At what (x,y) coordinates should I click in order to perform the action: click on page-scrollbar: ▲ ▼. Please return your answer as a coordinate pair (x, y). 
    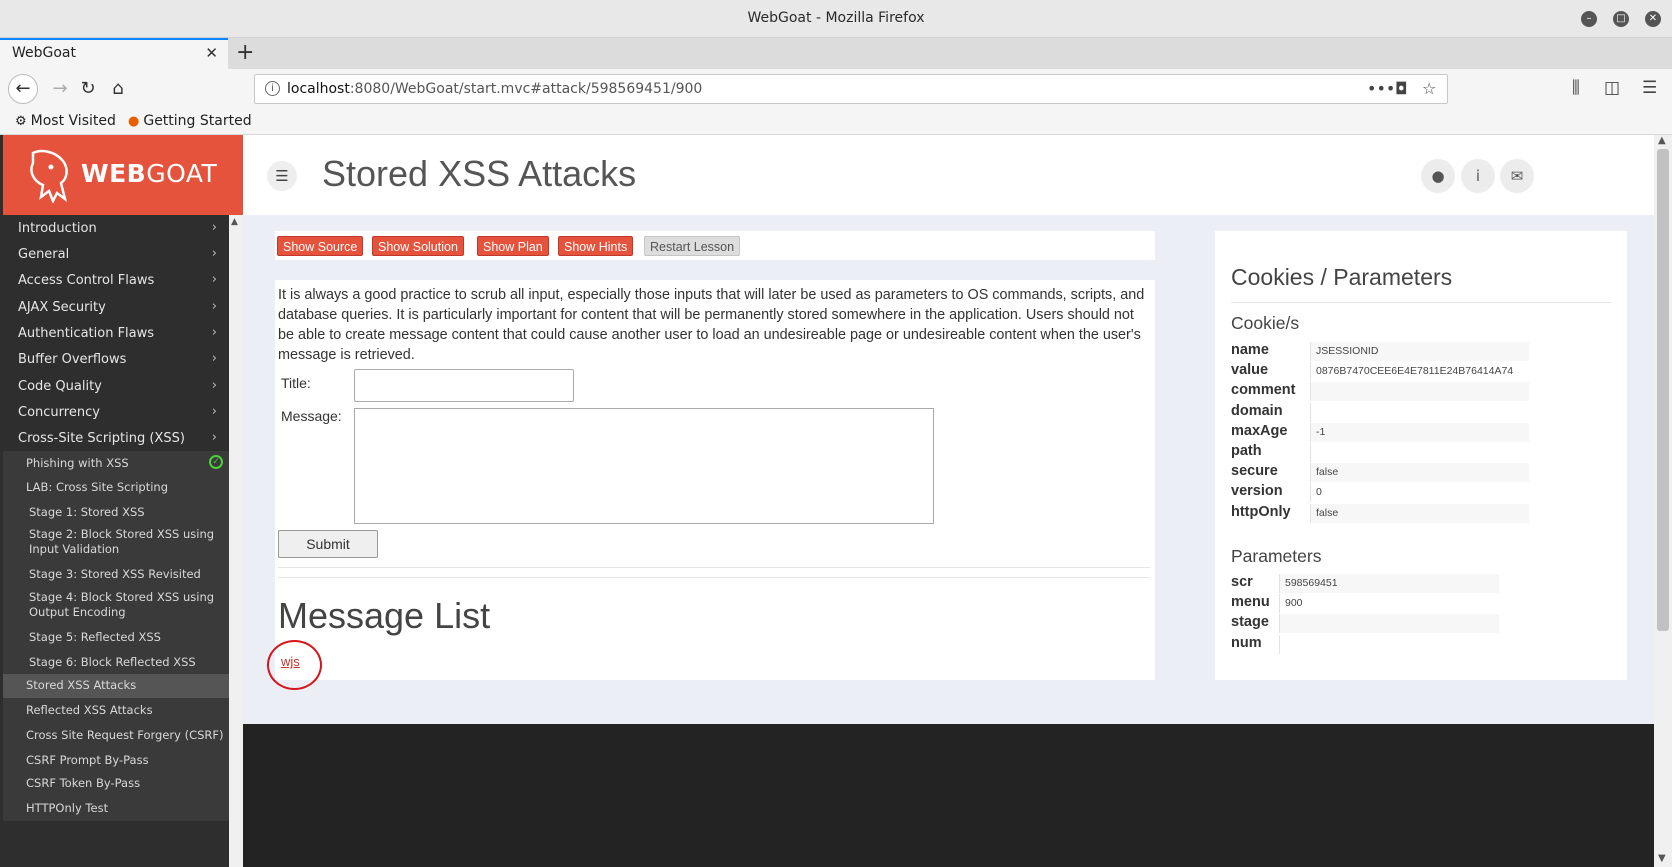
    Looking at the image, I should click on (1663, 501).